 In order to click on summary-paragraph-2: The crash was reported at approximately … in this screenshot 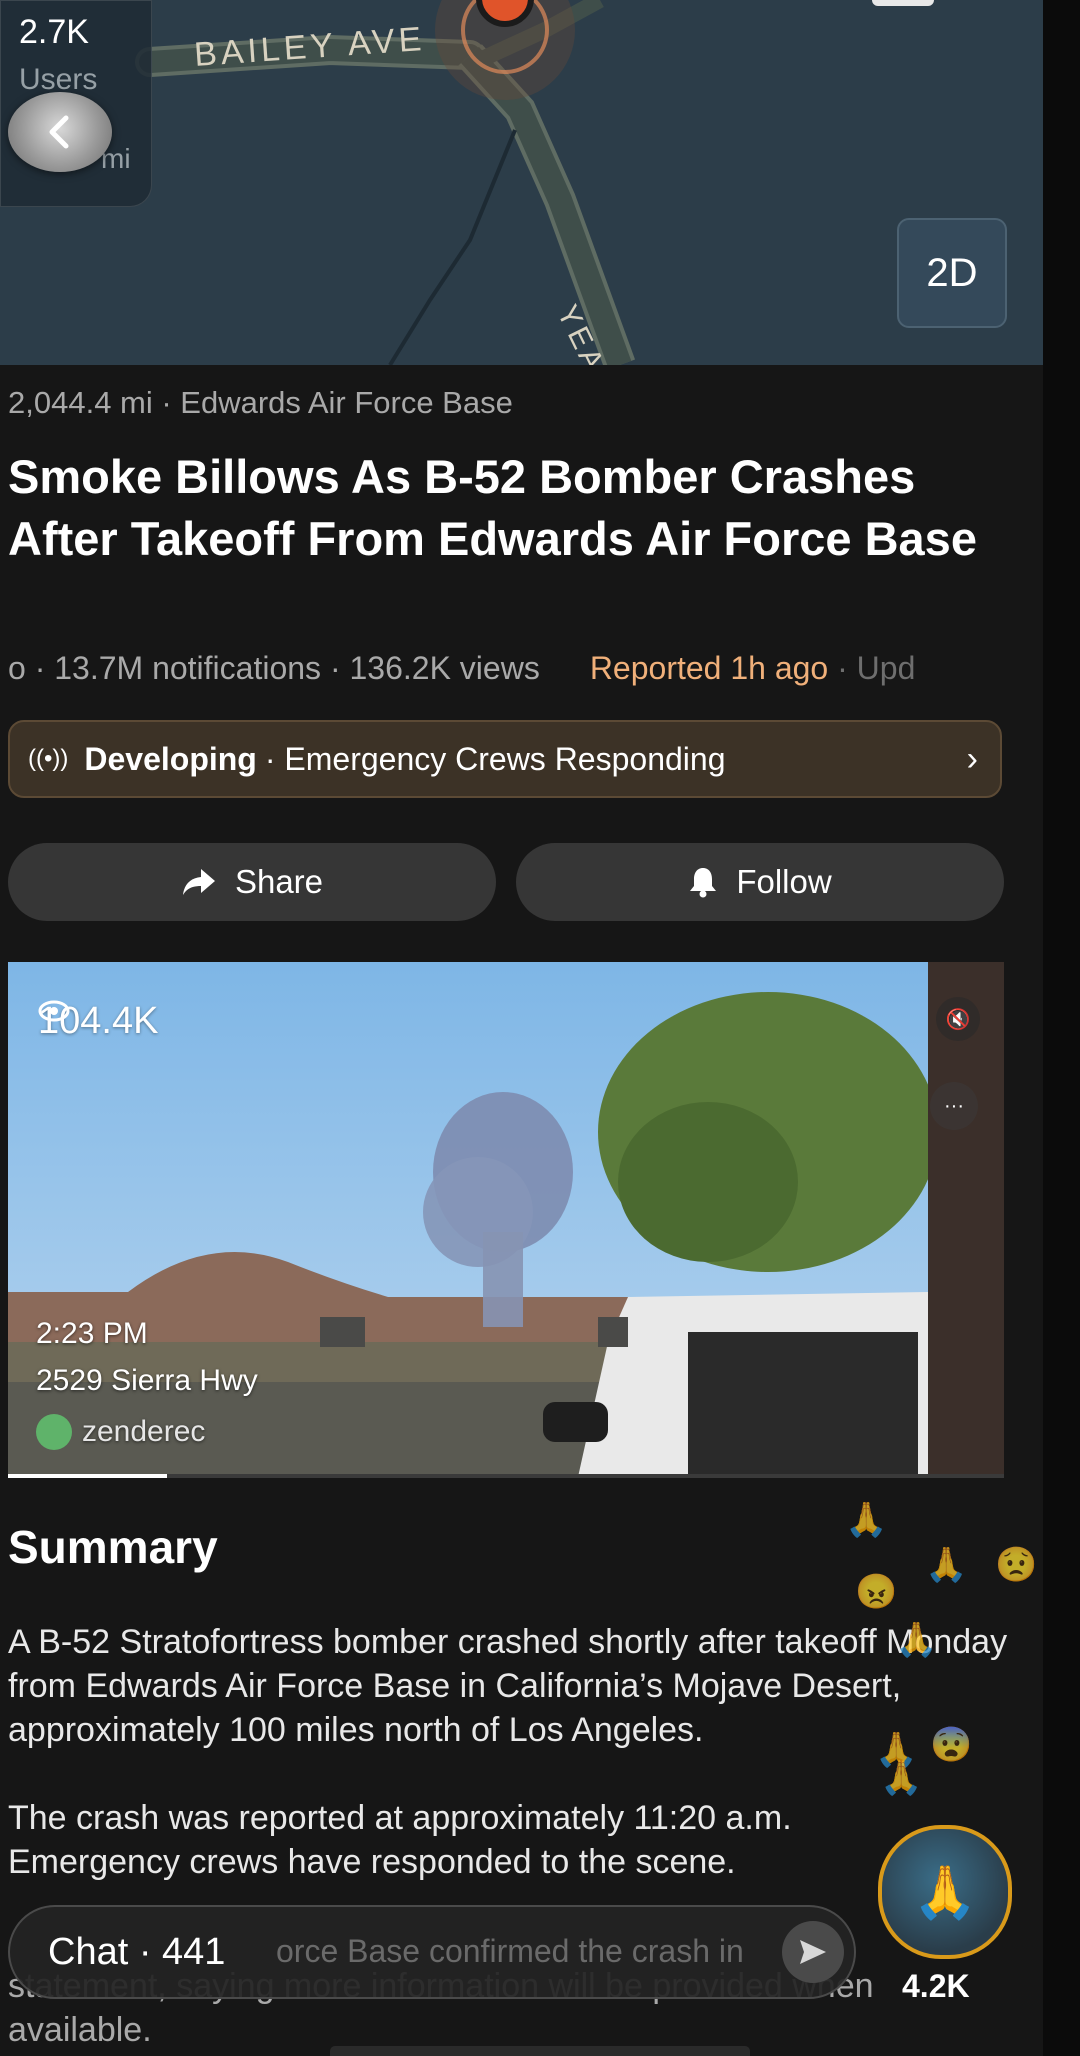, I will do `click(400, 1840)`.